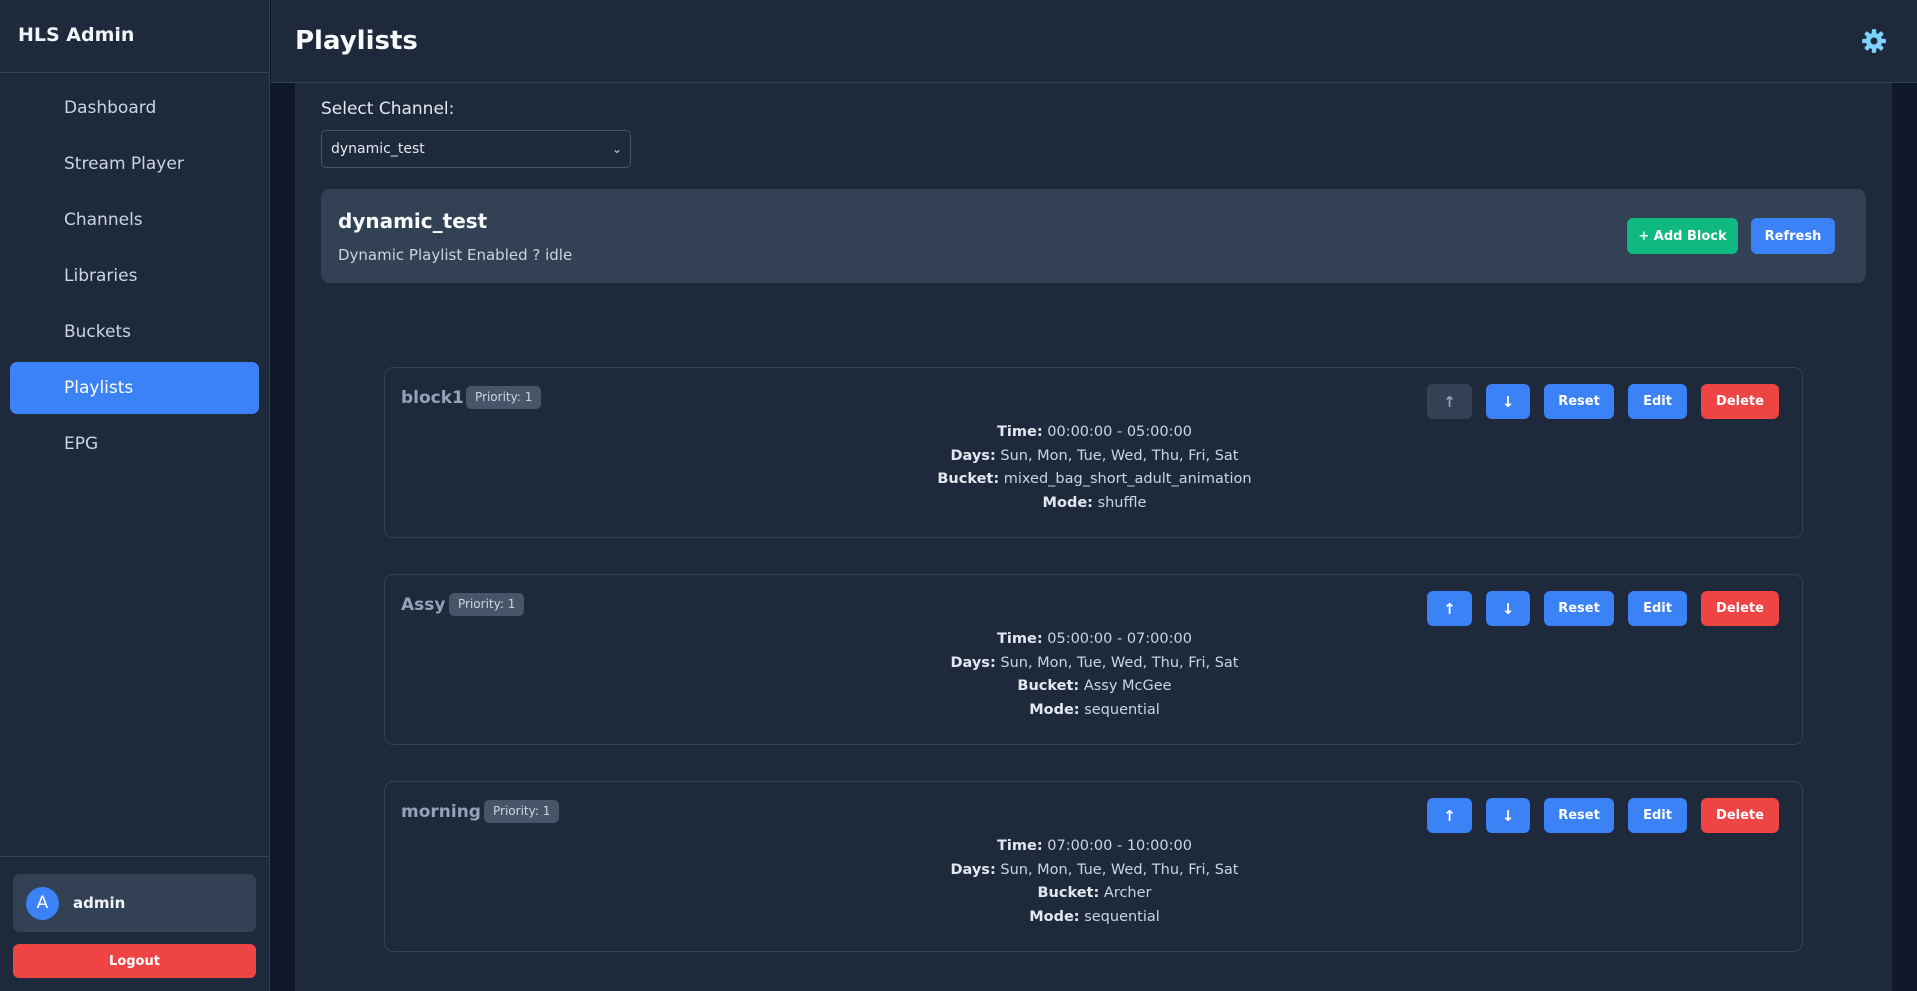  Describe the element at coordinates (441, 812) in the screenshot. I see `block-name: morning` at that location.